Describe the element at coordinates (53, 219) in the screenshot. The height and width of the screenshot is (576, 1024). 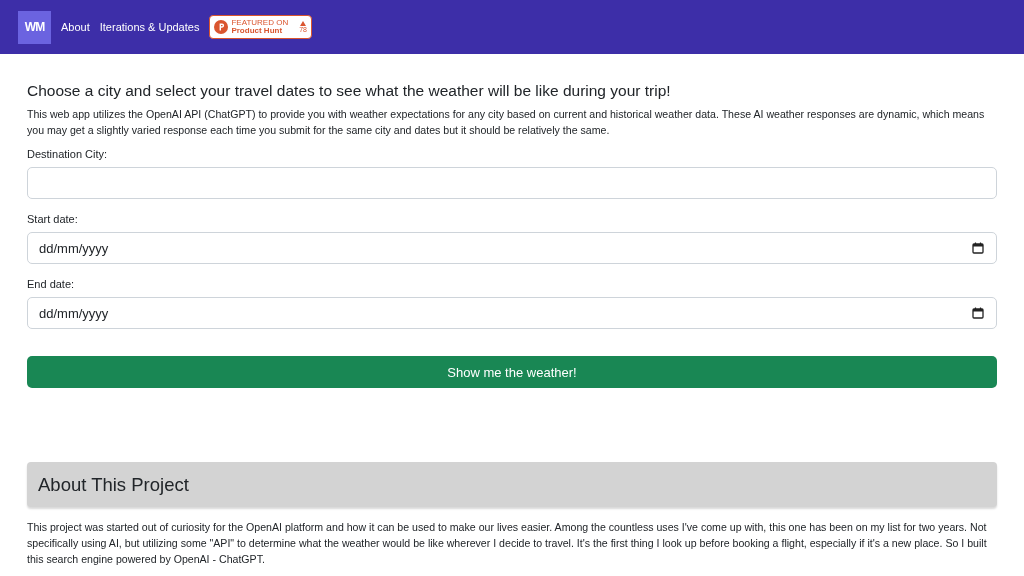
I see `field-label: Start date:` at that location.